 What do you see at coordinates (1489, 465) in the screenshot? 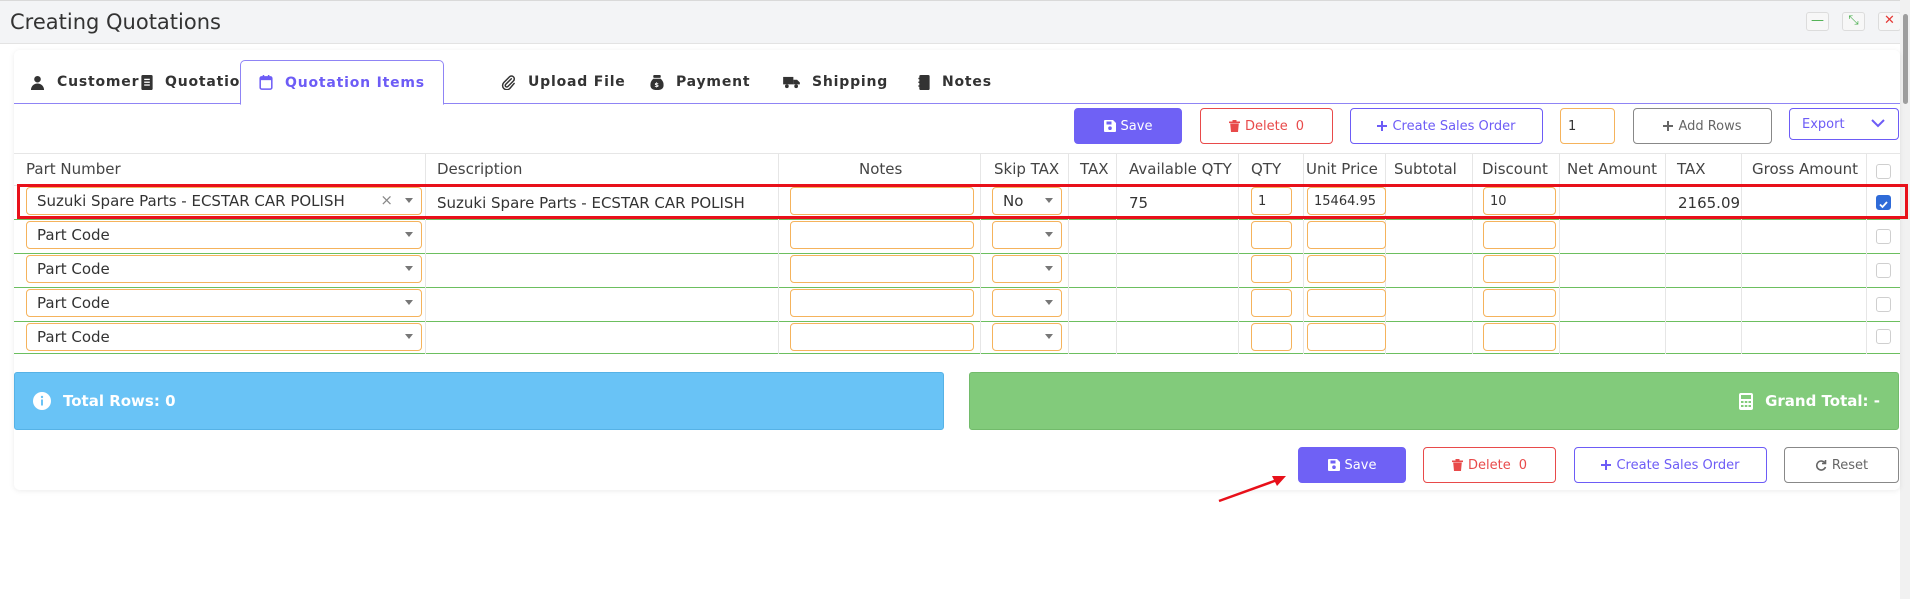
I see `footer-delete-button: Delete 0` at bounding box center [1489, 465].